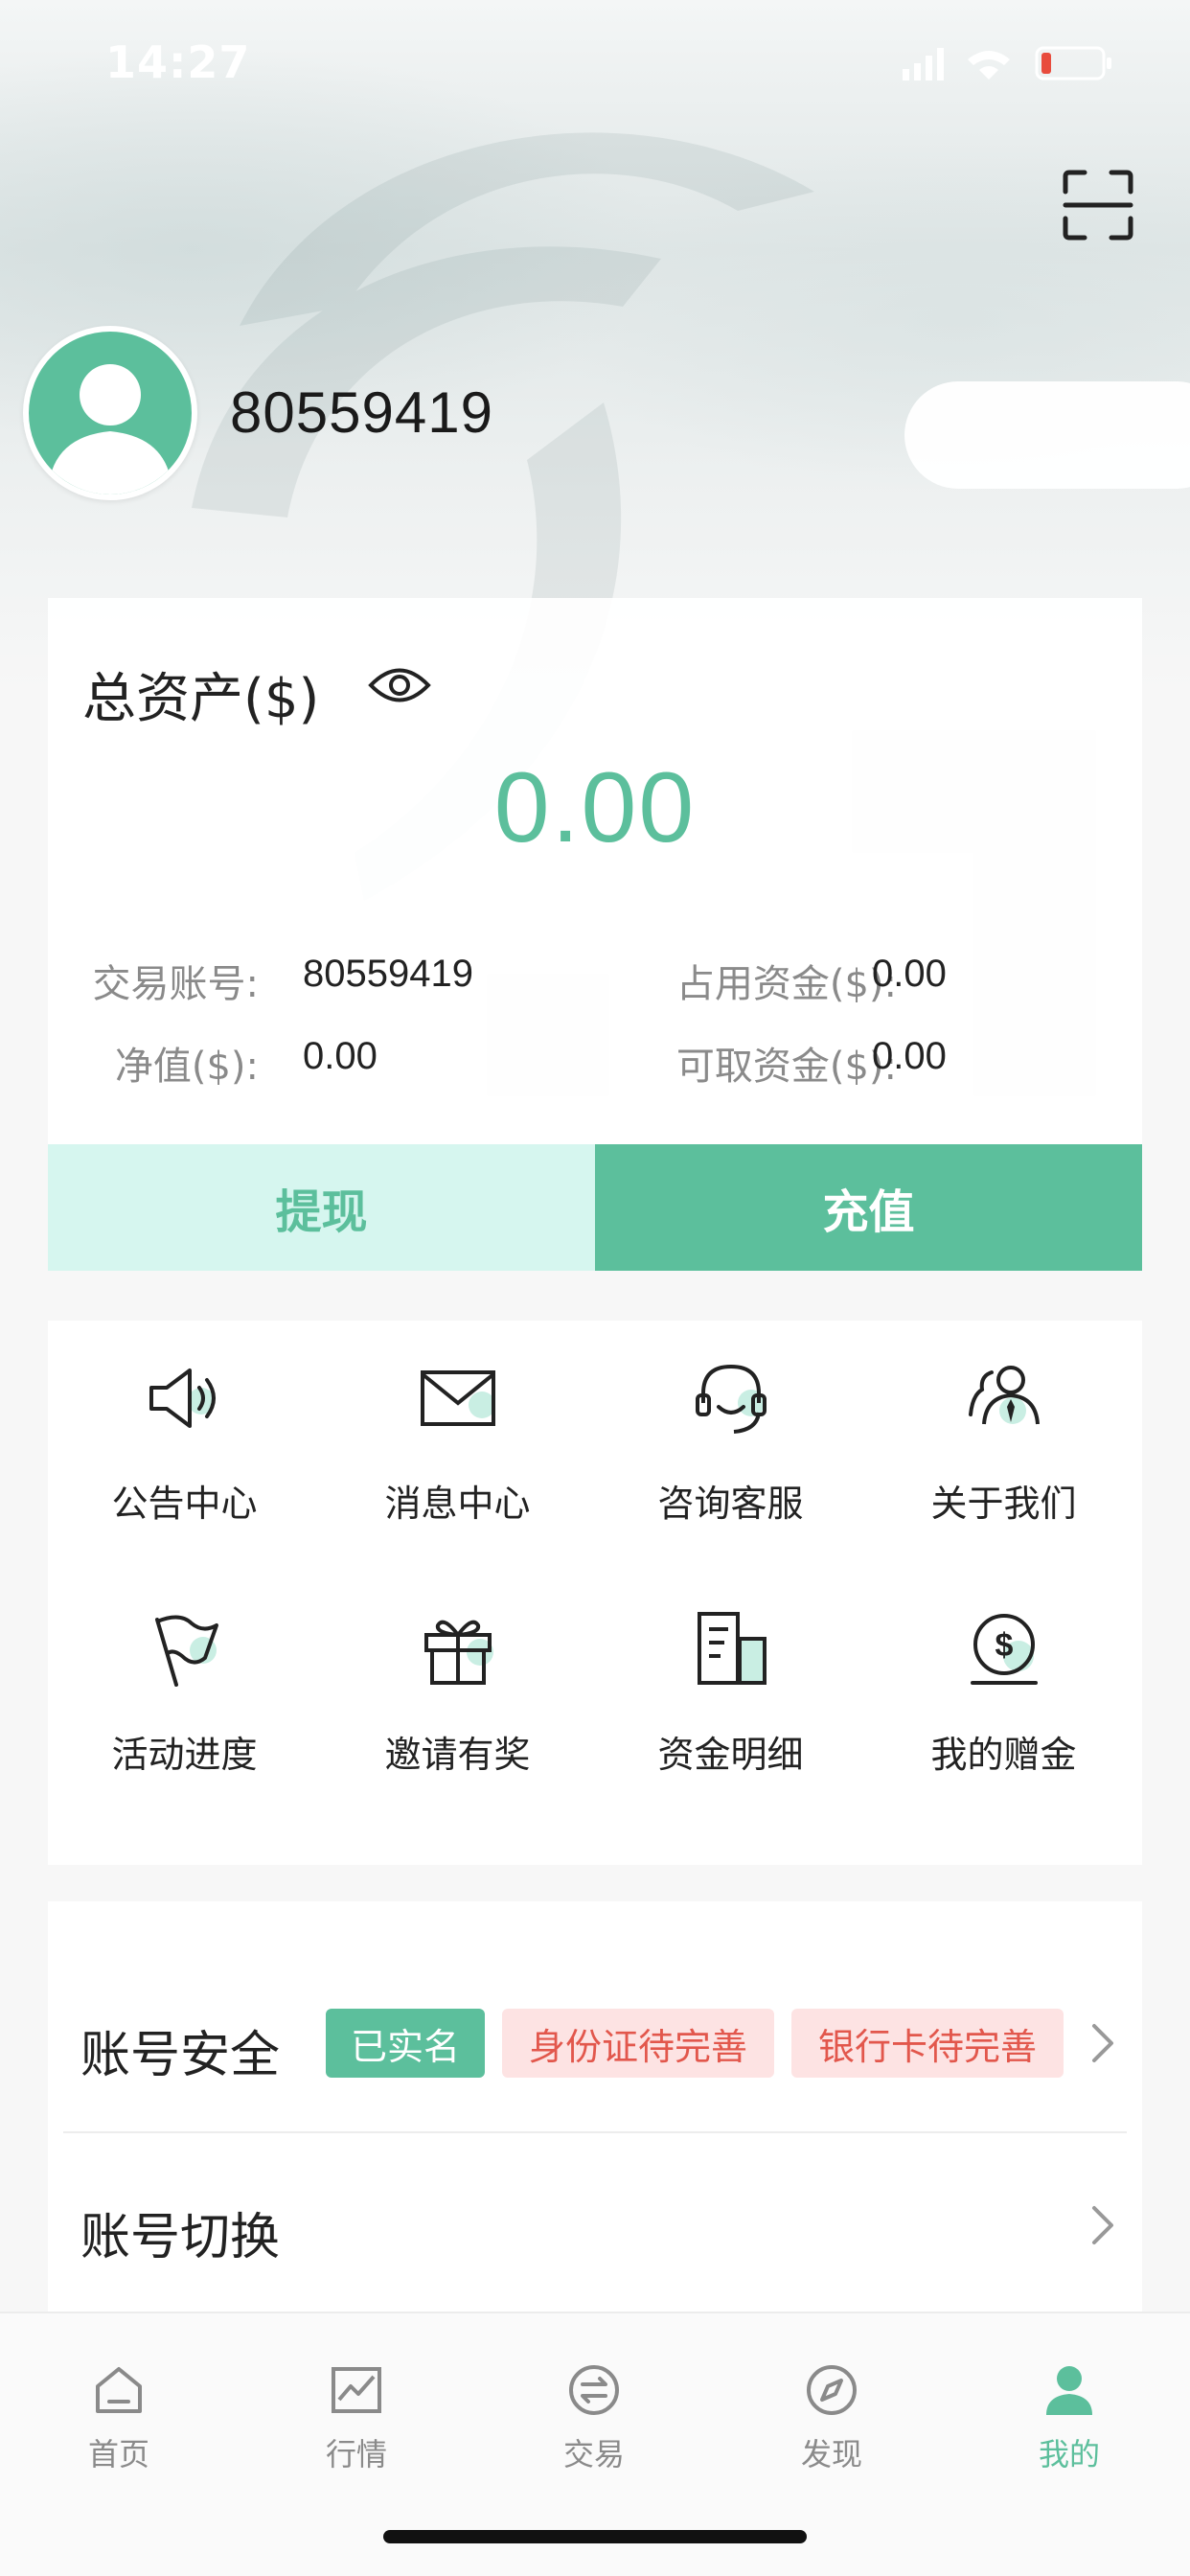 The image size is (1190, 2576). I want to click on chart-icon, so click(357, 2390).